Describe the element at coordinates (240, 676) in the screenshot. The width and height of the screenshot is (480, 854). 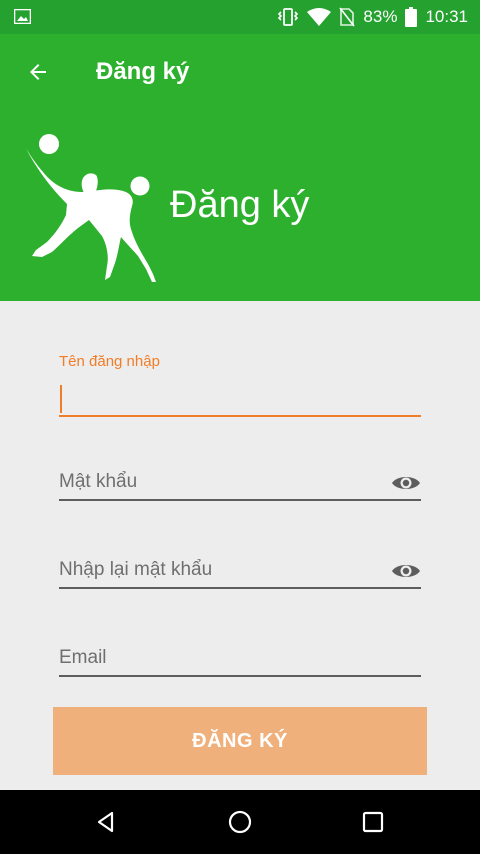
I see `email-underline` at that location.